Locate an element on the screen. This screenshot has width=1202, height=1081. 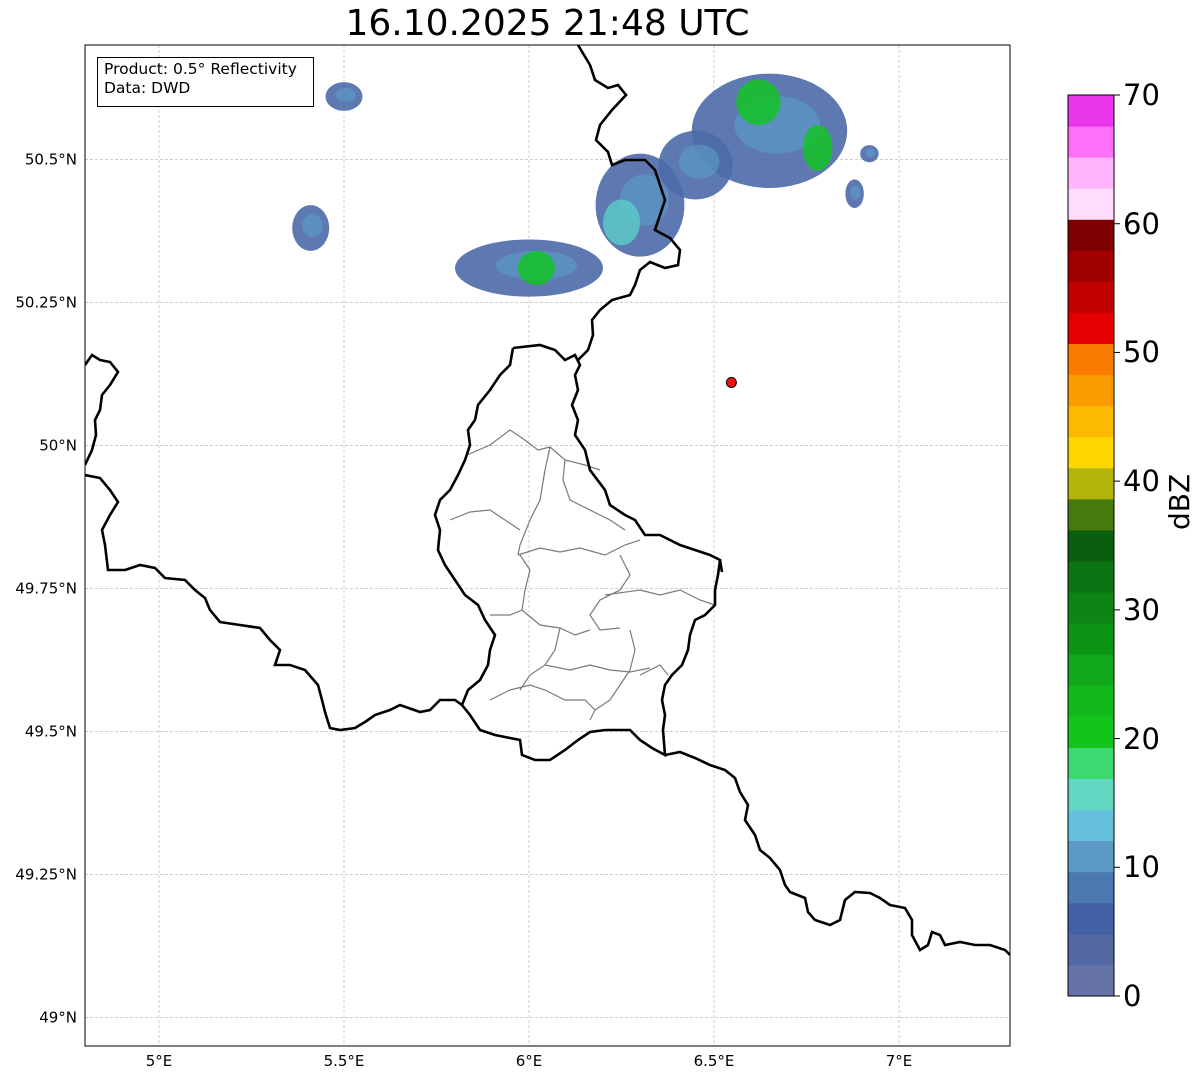
lon-tick-label: 5.5°E is located at coordinates (344, 1061).